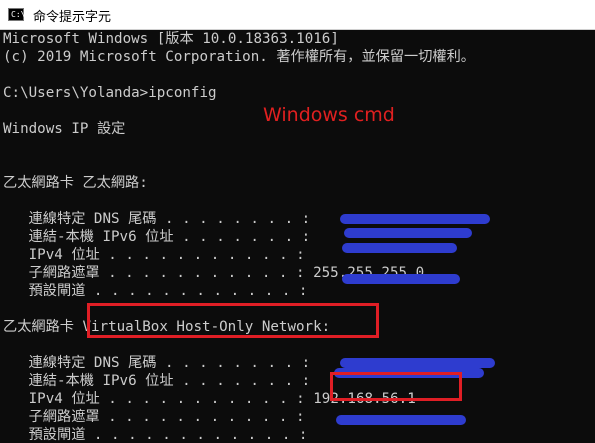  I want to click on console-line: IPv4 位址 . . . . . . . . . . . :, so click(154, 255).